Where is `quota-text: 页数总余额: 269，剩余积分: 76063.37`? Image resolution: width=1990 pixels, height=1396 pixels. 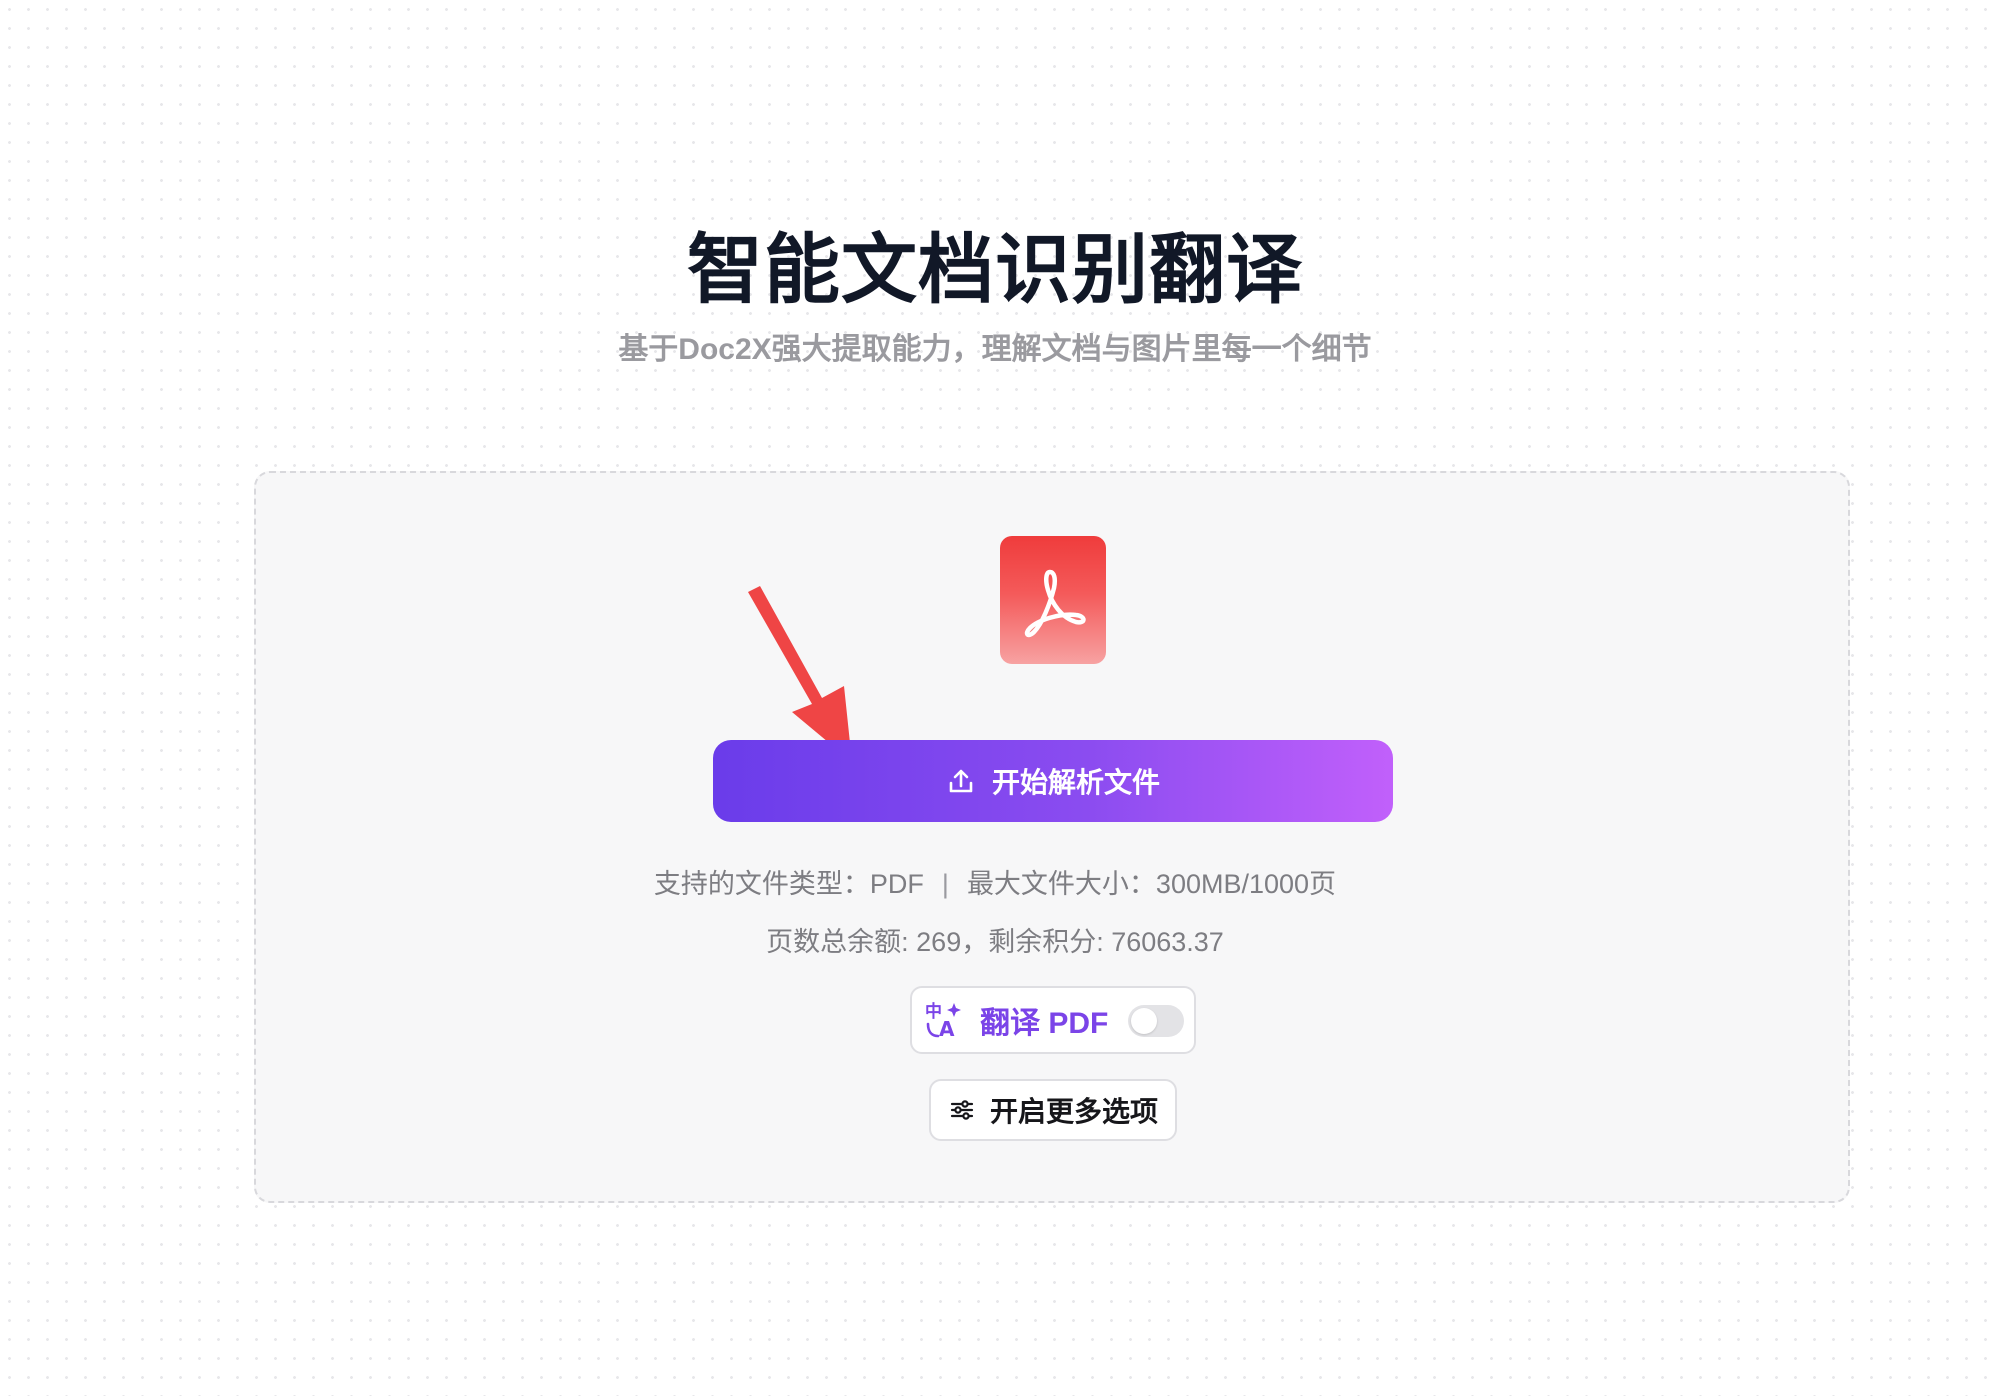
quota-text: 页数总余额: 269，剩余积分: 76063.37 is located at coordinates (995, 942).